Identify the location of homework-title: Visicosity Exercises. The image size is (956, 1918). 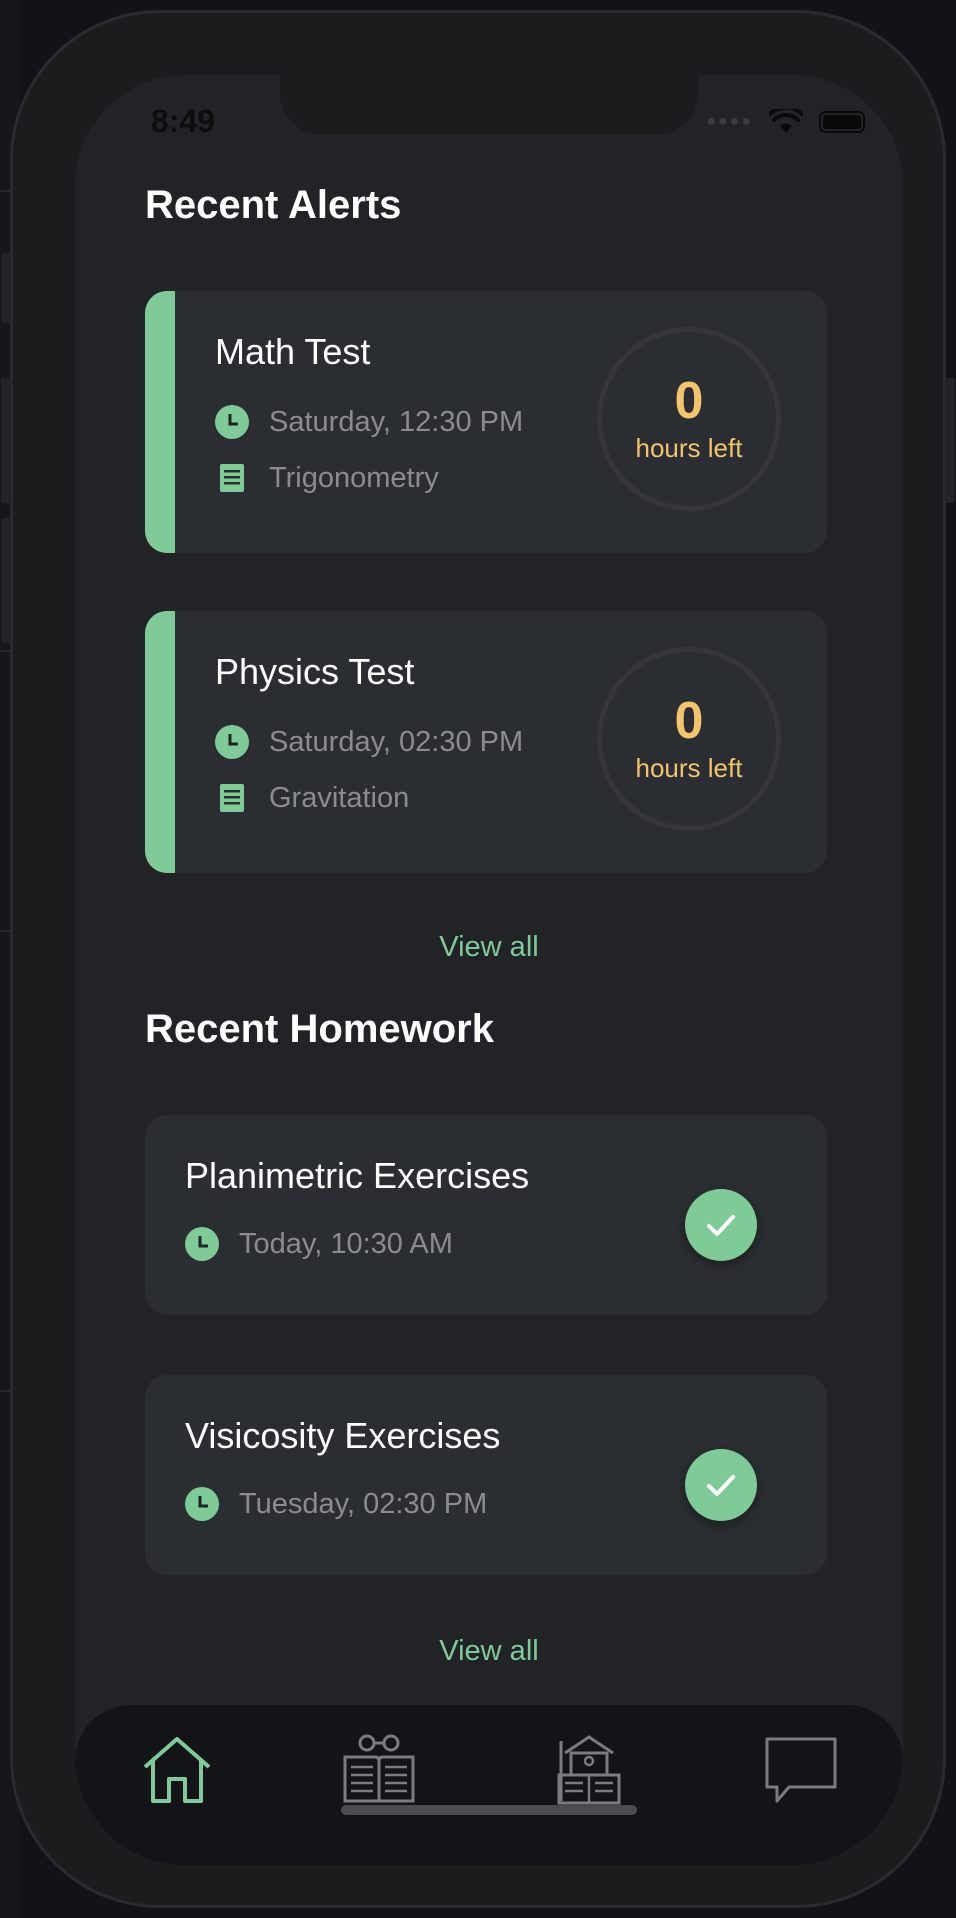
(343, 1435).